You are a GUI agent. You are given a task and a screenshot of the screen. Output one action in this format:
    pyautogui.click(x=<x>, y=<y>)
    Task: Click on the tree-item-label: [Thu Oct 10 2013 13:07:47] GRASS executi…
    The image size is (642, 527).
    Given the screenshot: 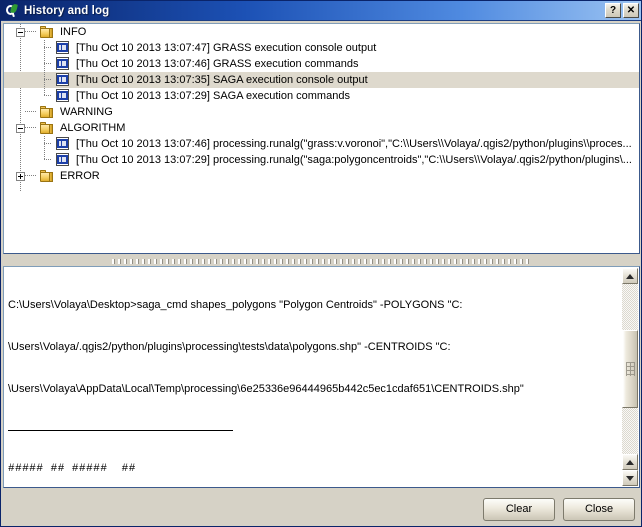 What is the action you would take?
    pyautogui.click(x=226, y=48)
    